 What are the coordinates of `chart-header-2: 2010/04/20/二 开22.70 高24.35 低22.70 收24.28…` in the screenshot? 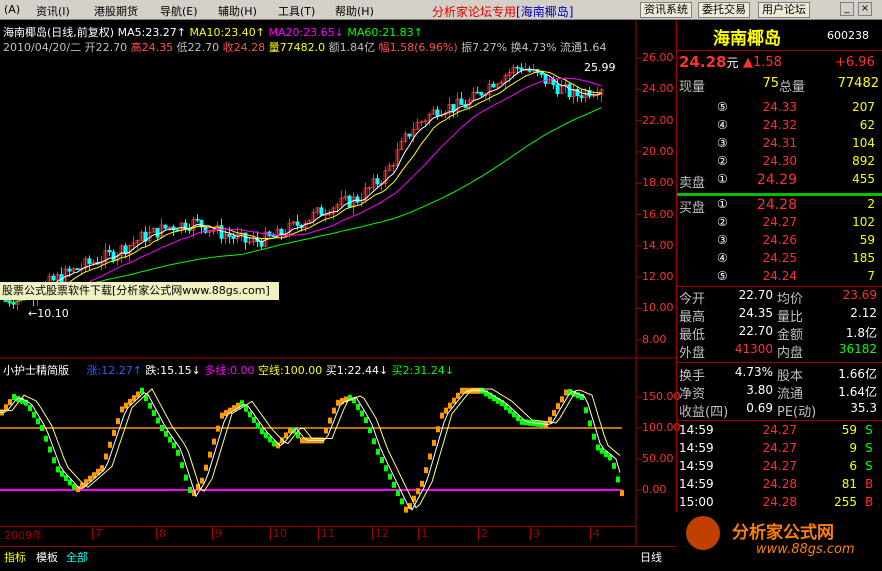 It's located at (305, 47).